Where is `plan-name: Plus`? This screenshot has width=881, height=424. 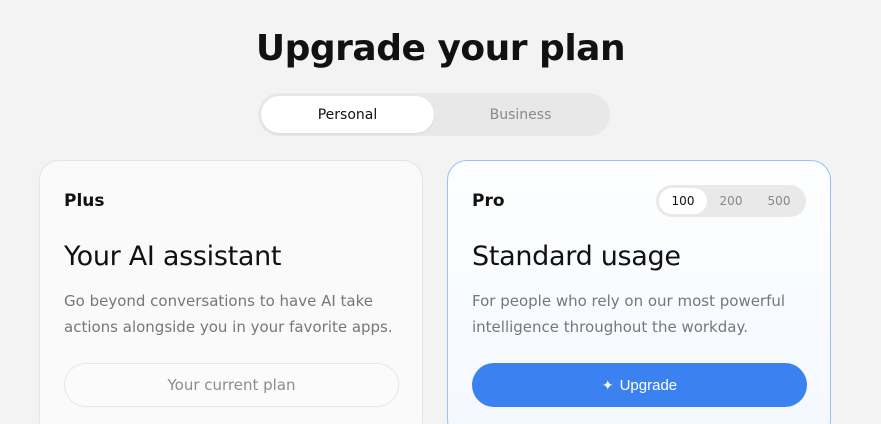 plan-name: Plus is located at coordinates (84, 201).